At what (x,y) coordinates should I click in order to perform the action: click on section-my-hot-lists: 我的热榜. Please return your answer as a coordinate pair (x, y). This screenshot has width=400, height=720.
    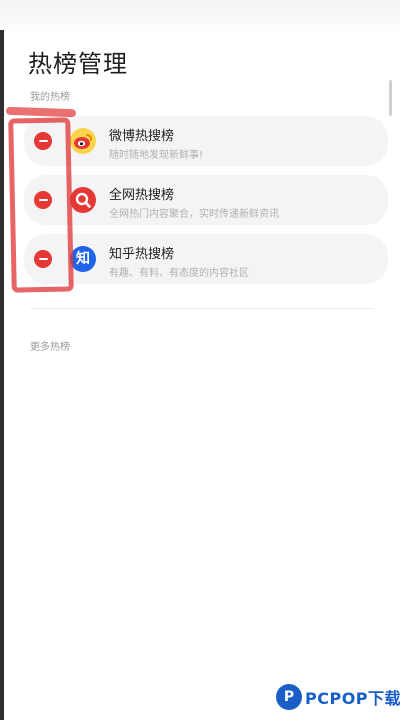
    Looking at the image, I should click on (50, 97).